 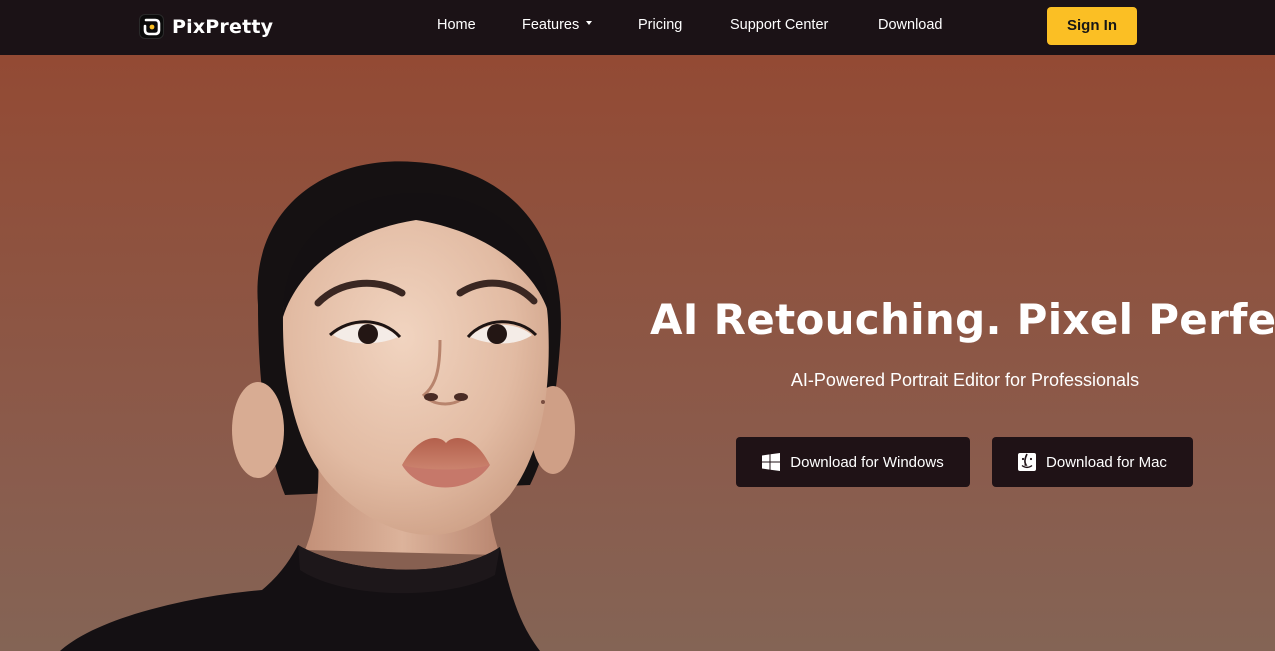 I want to click on sign-in-button: Sign In, so click(x=1092, y=26).